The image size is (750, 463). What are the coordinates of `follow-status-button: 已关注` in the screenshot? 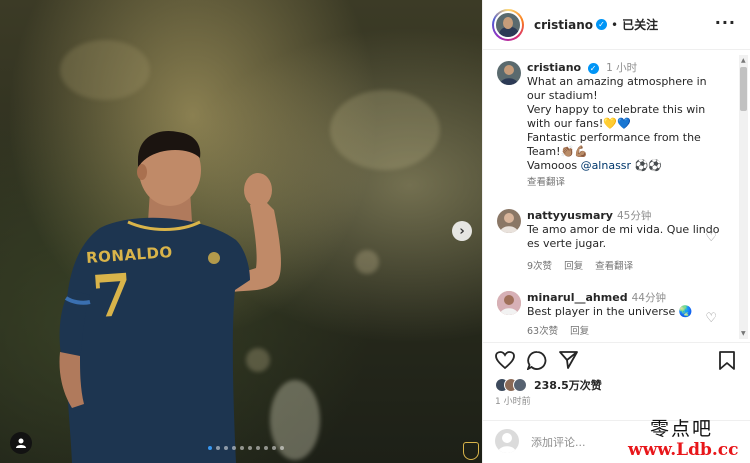 It's located at (640, 24).